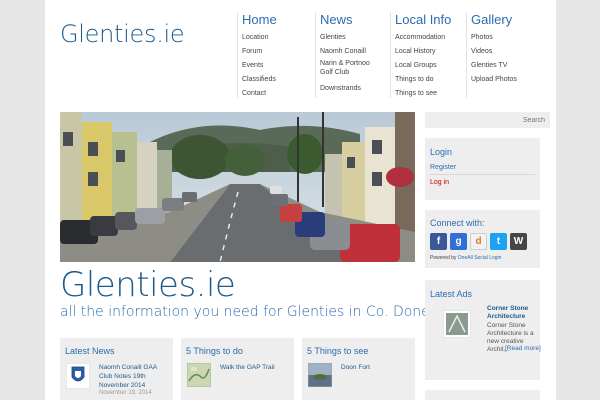  What do you see at coordinates (148, 285) in the screenshot?
I see `hero-title: Glenties.ie` at bounding box center [148, 285].